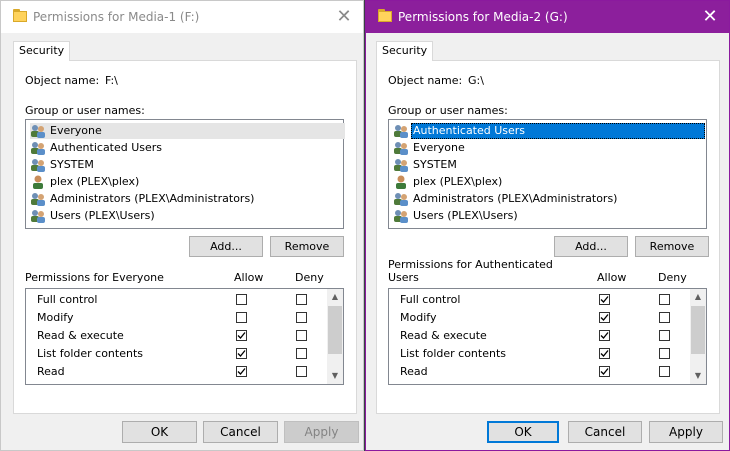 Image resolution: width=730 pixels, height=451 pixels. Describe the element at coordinates (483, 17) in the screenshot. I see `window-title: Permissions for Media-2 (G:)` at that location.